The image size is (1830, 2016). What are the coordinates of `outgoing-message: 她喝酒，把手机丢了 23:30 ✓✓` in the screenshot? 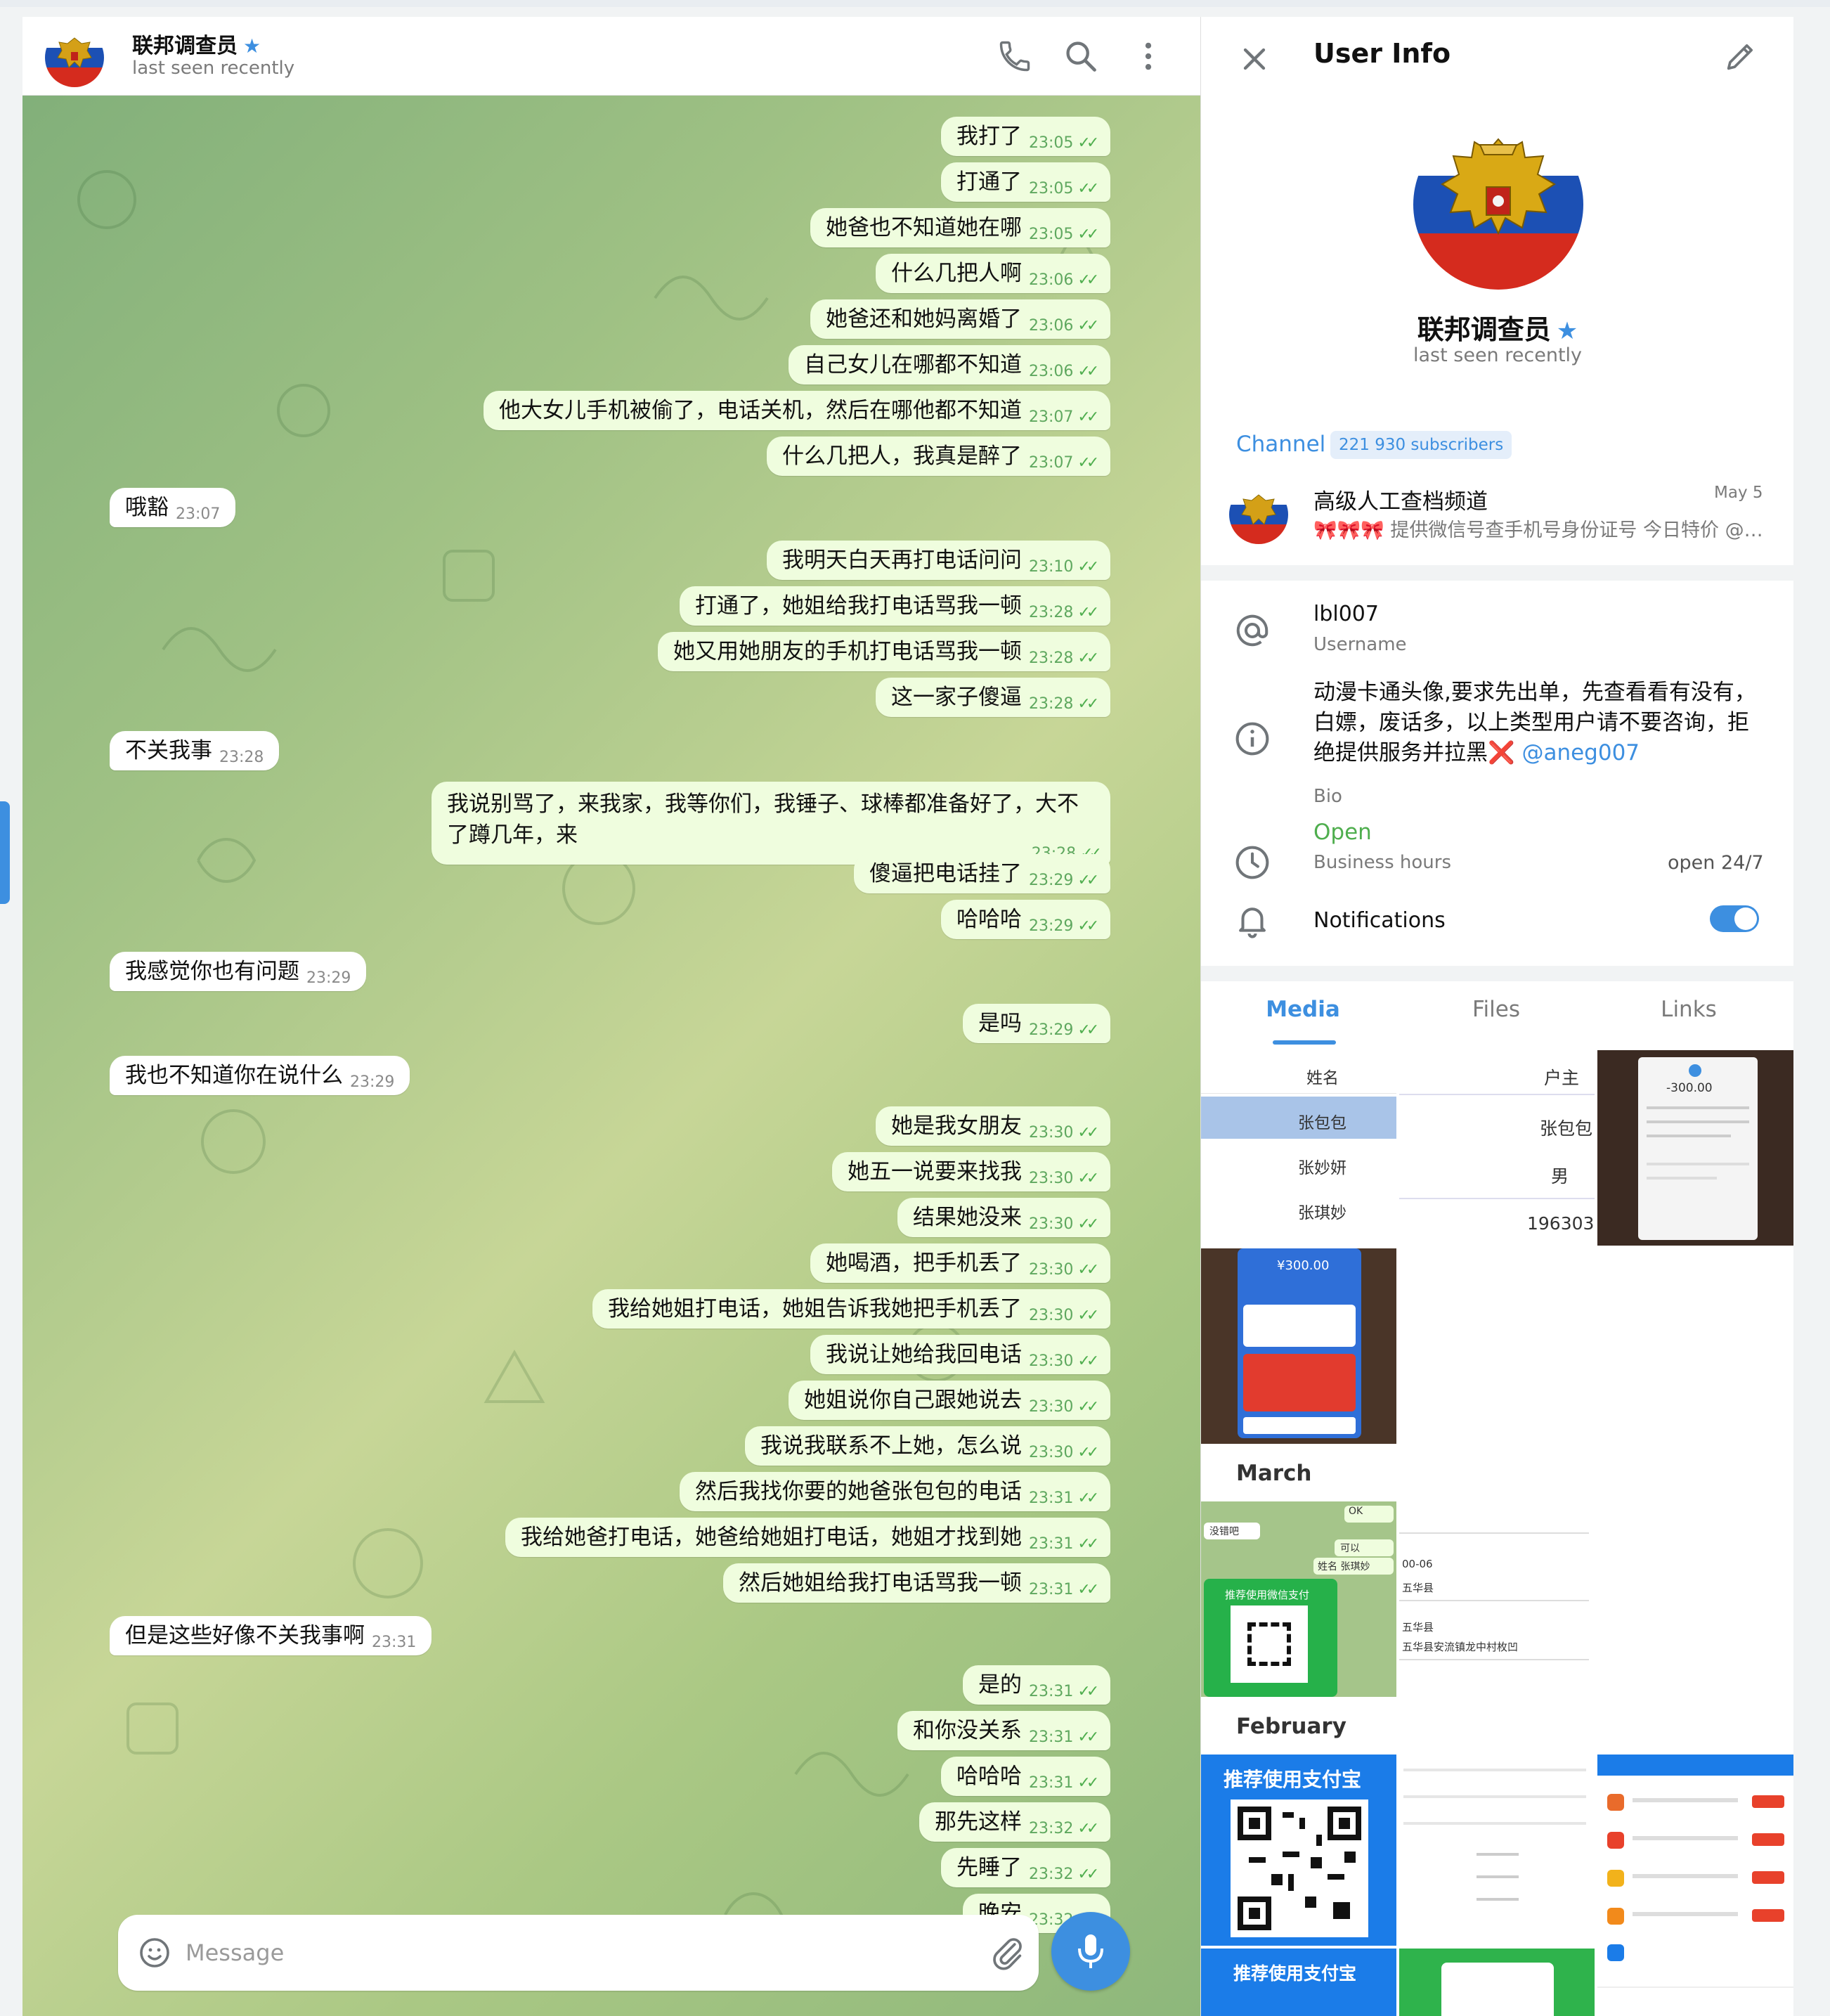 It's located at (961, 1263).